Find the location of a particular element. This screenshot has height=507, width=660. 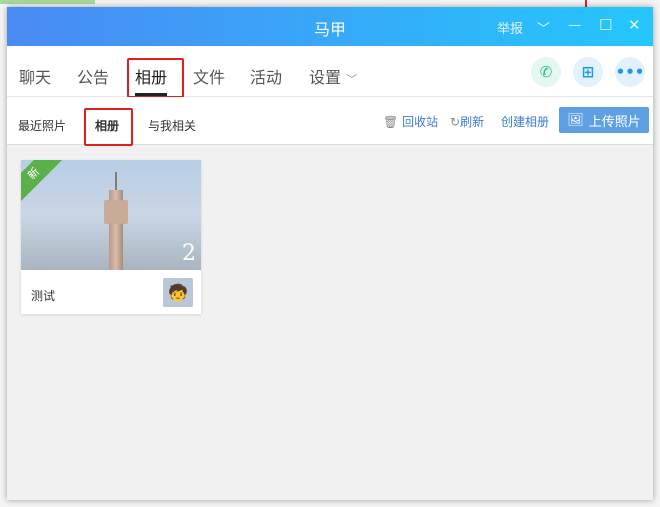

album-card: 新 2 测试 🧒 is located at coordinates (111, 237).